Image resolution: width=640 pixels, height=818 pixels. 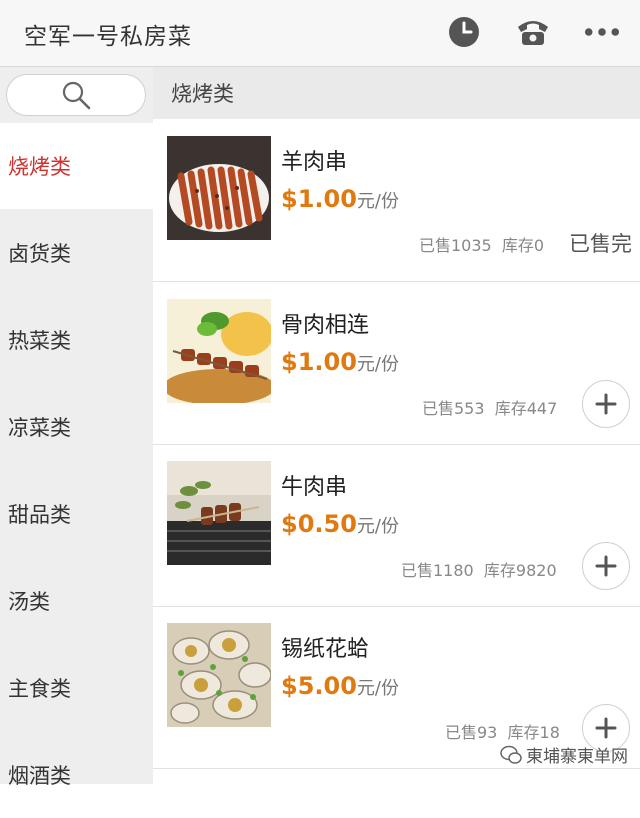 What do you see at coordinates (396, 93) in the screenshot?
I see `section-title: 烧烤类` at bounding box center [396, 93].